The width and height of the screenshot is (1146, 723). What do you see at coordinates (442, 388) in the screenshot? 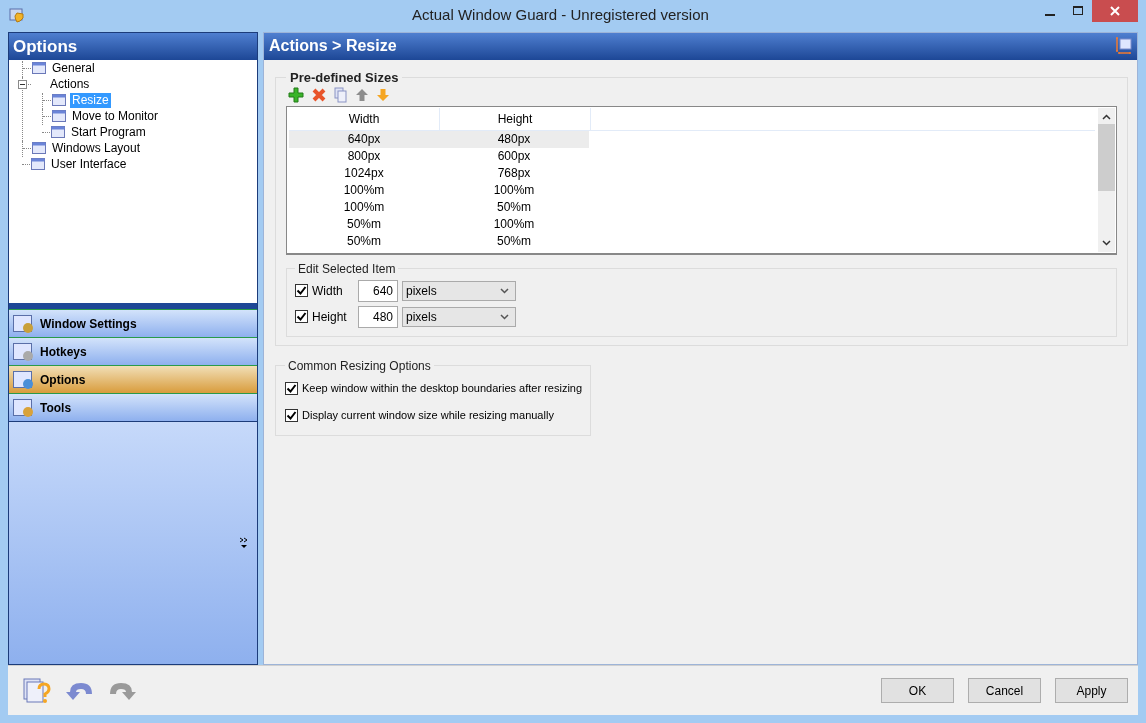
I see `checkbox-label: Keep window within the desktop boundaries after resizing` at bounding box center [442, 388].